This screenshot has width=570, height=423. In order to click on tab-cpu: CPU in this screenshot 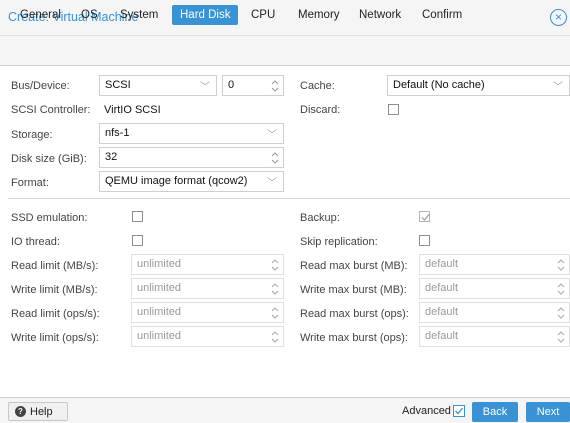, I will do `click(263, 15)`.